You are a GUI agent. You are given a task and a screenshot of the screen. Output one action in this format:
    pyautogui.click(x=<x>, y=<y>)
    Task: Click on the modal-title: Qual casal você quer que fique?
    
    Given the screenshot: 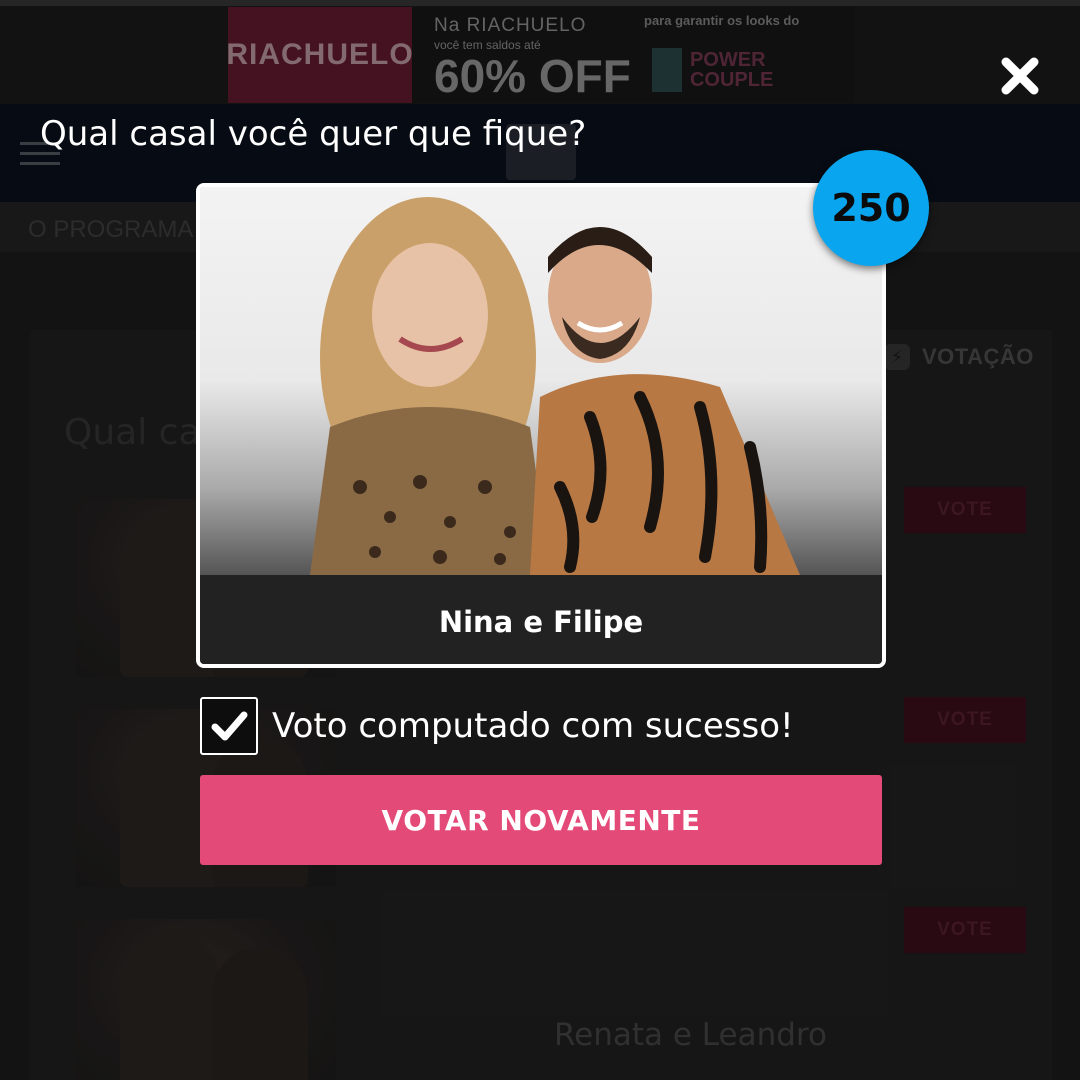 What is the action you would take?
    pyautogui.click(x=313, y=134)
    